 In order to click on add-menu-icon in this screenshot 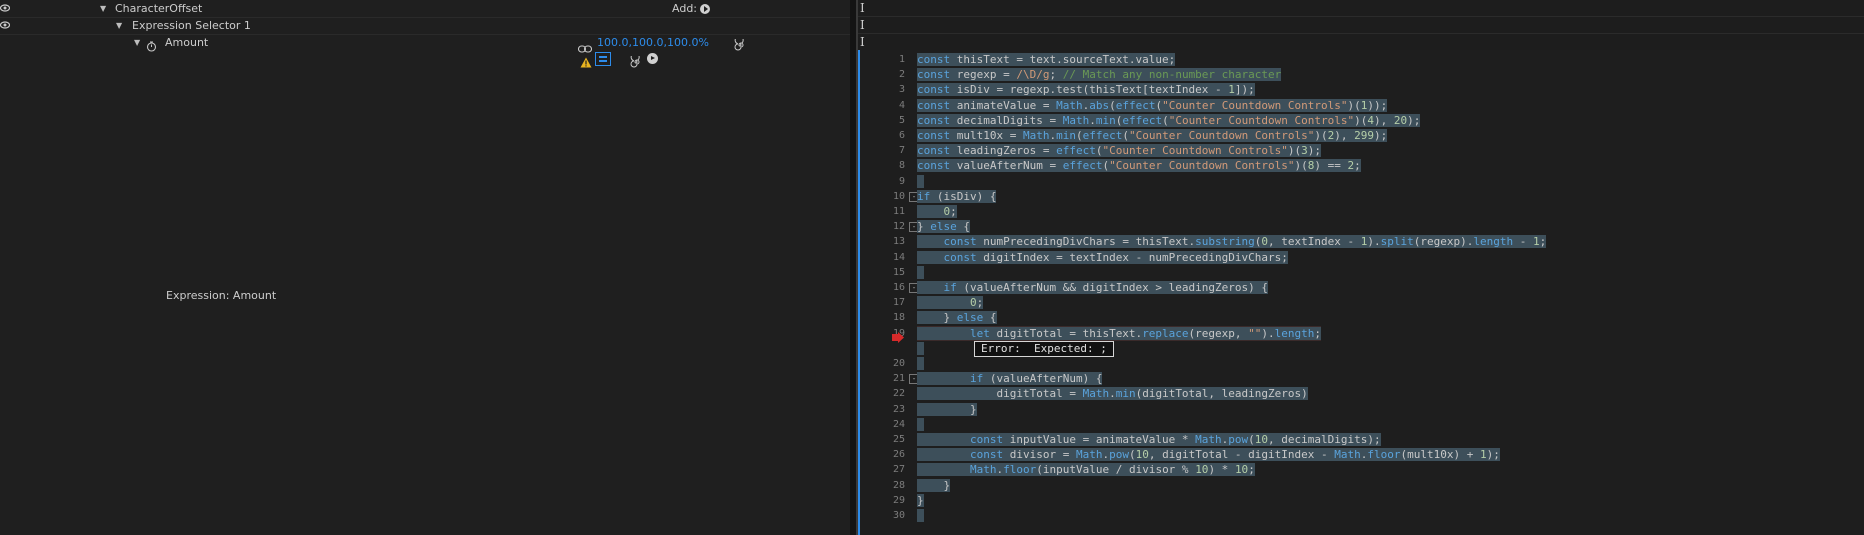, I will do `click(705, 9)`.